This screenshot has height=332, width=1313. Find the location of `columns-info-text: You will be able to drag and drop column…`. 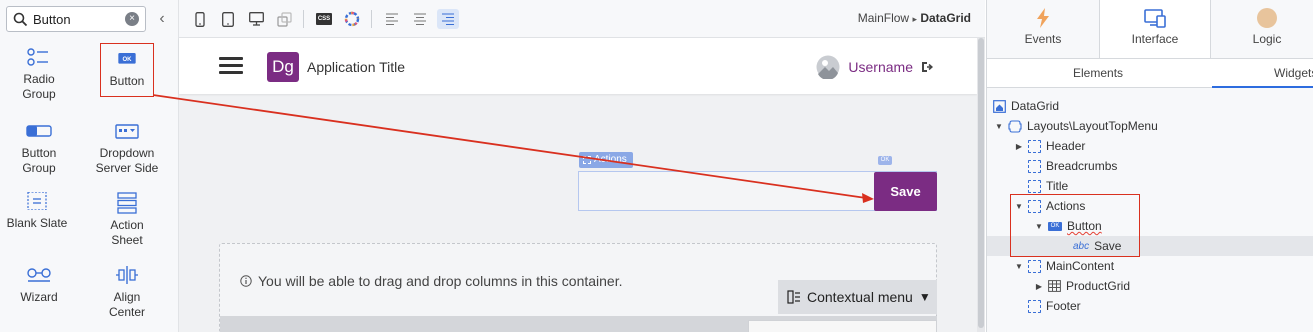

columns-info-text: You will be able to drag and drop column… is located at coordinates (440, 281).